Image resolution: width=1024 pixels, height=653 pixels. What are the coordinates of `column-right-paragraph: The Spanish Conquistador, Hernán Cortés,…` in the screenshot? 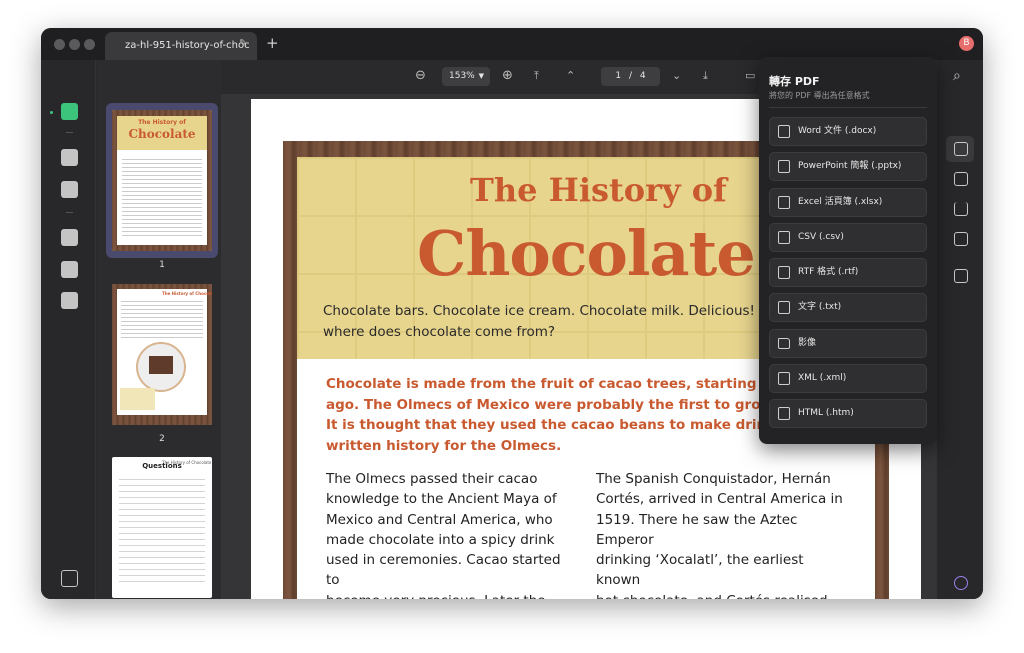 It's located at (719, 535).